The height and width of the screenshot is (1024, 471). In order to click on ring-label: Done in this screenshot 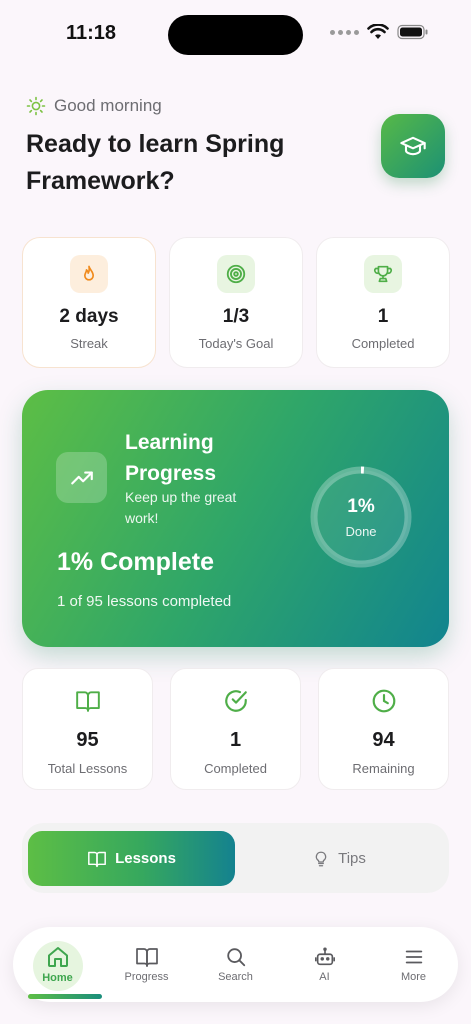, I will do `click(361, 531)`.